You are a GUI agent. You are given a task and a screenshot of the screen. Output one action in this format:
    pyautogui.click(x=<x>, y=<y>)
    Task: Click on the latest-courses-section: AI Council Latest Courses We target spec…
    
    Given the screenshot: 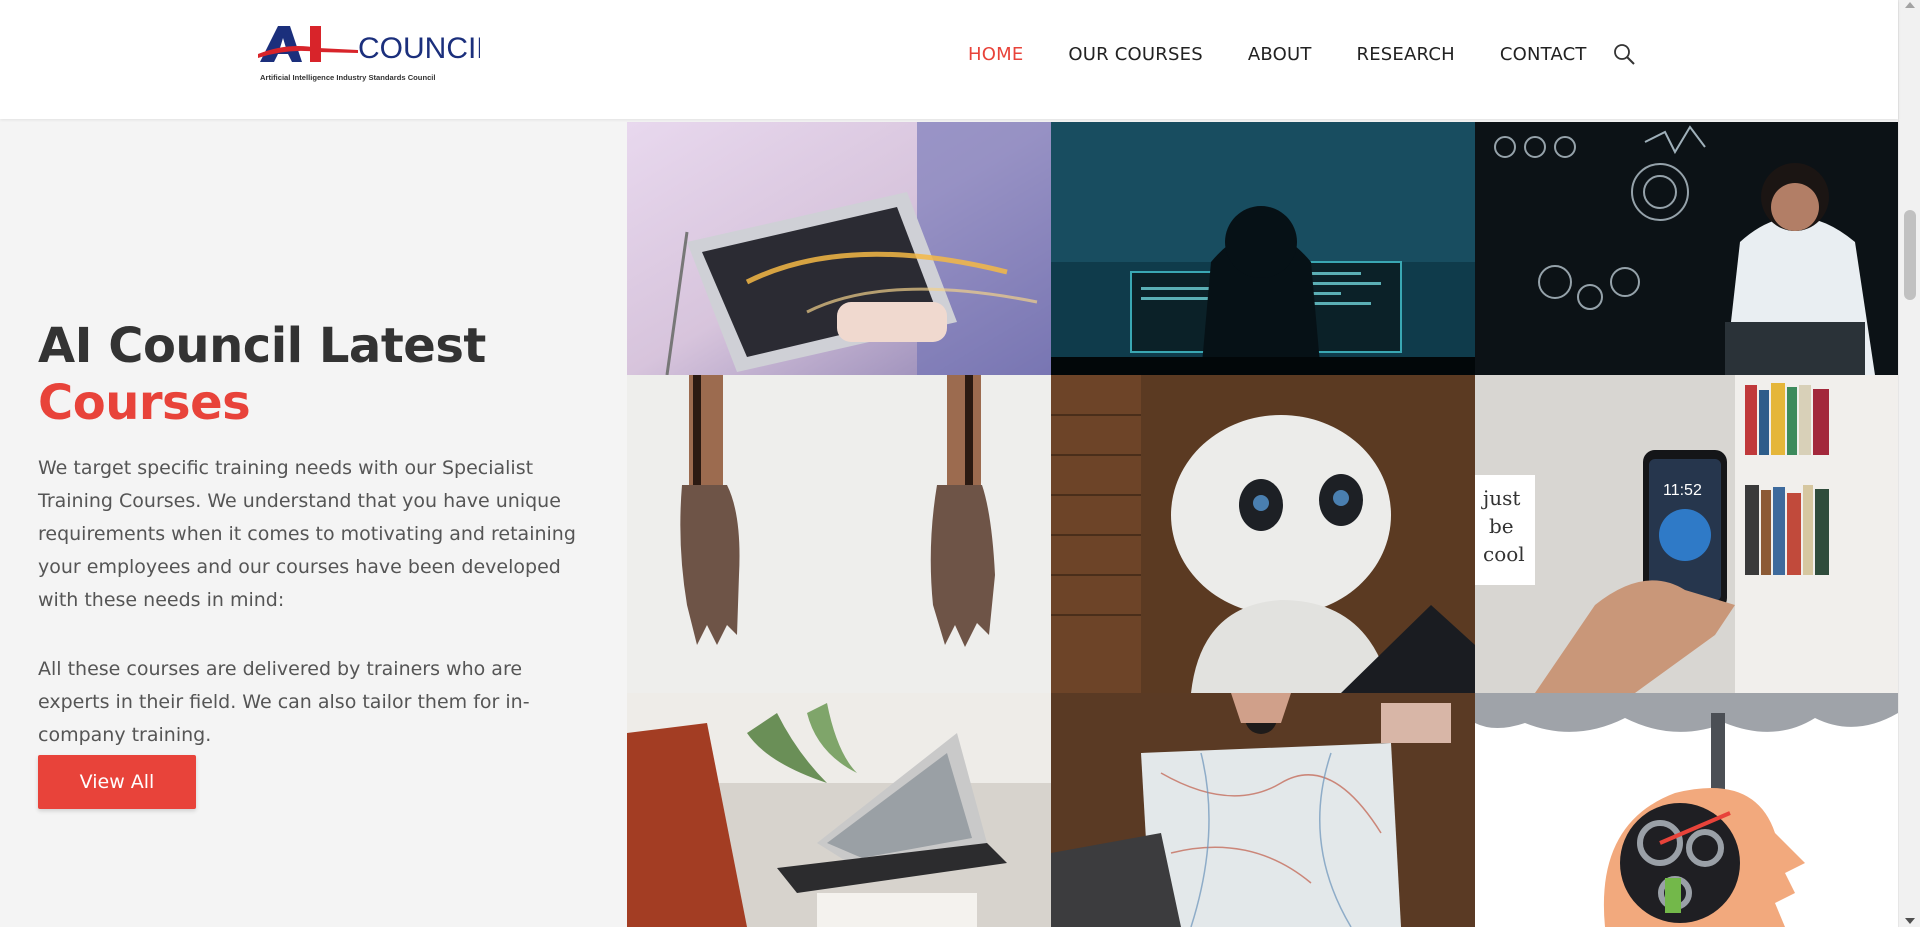 What is the action you would take?
    pyautogui.click(x=308, y=535)
    